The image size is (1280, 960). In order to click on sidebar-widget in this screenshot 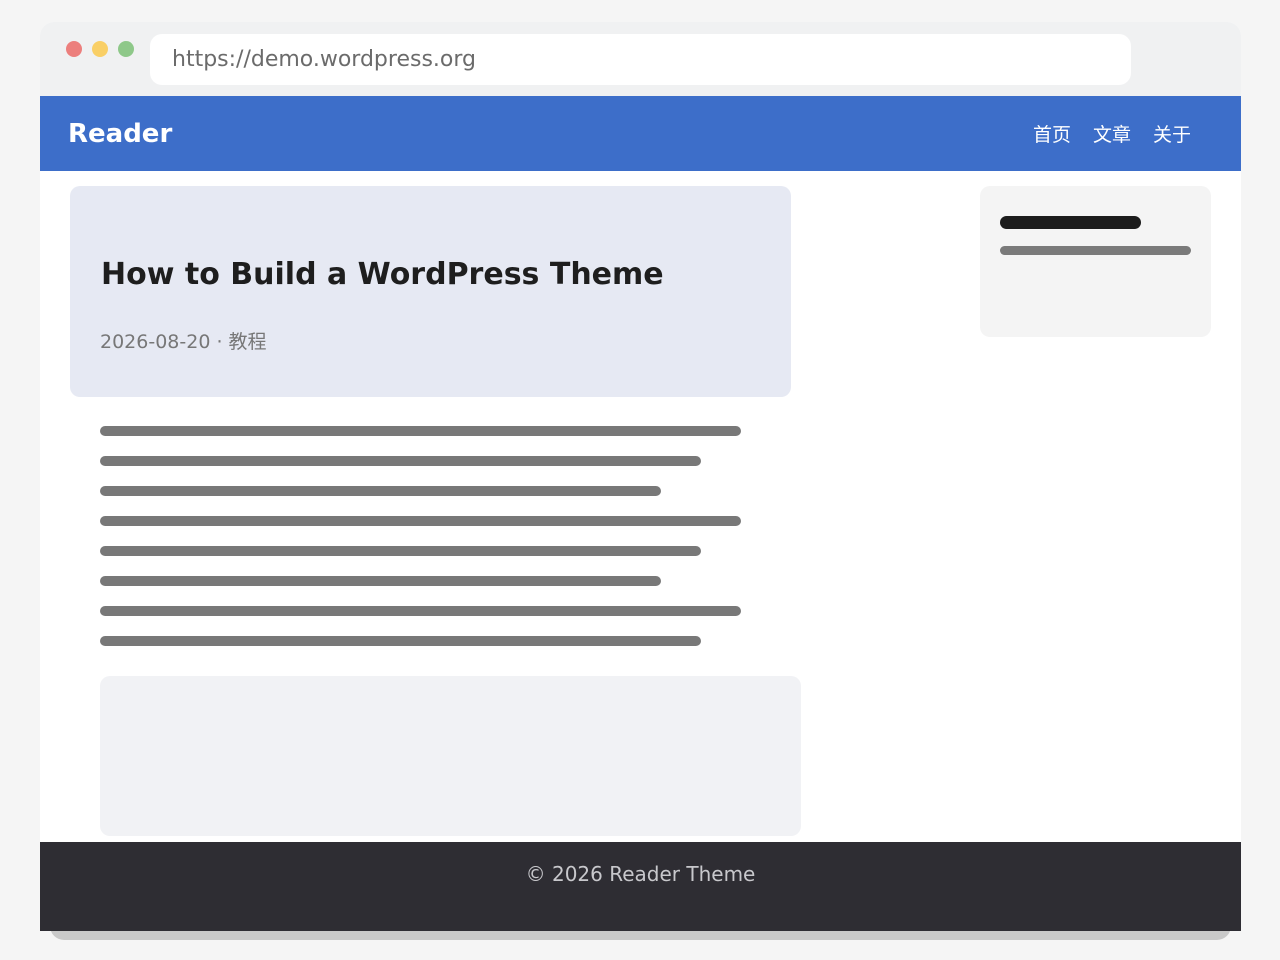, I will do `click(1095, 261)`.